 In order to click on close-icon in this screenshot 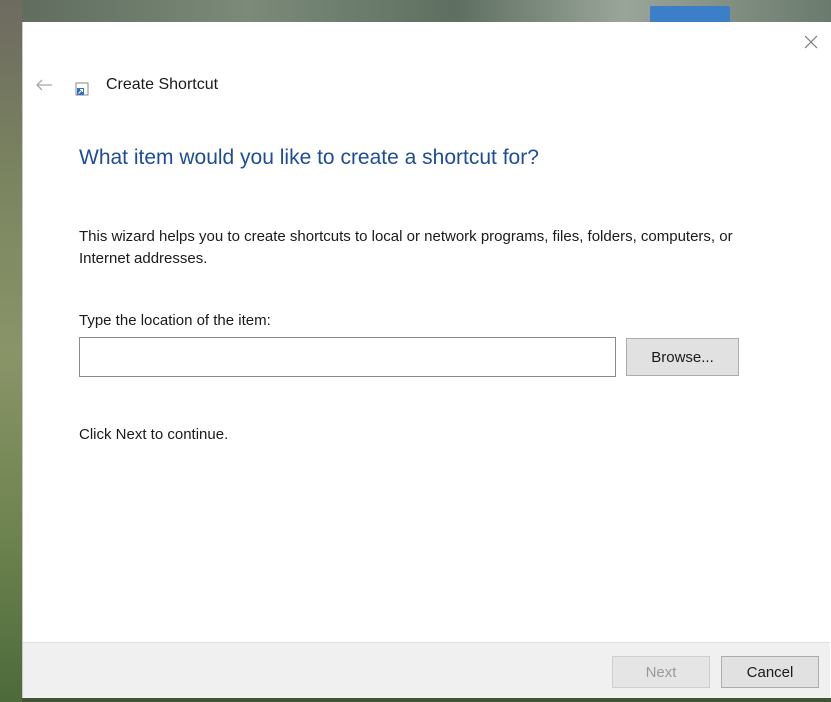, I will do `click(811, 42)`.